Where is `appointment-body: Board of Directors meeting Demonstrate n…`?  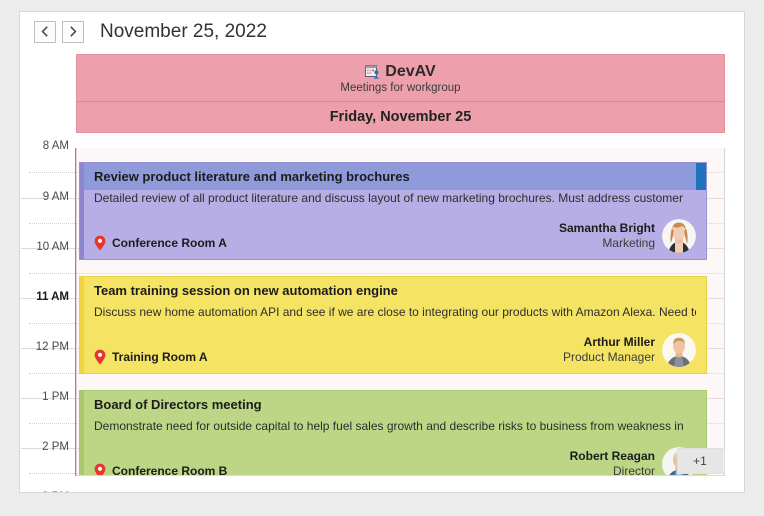
appointment-body: Board of Directors meeting Demonstrate n… is located at coordinates (395, 433).